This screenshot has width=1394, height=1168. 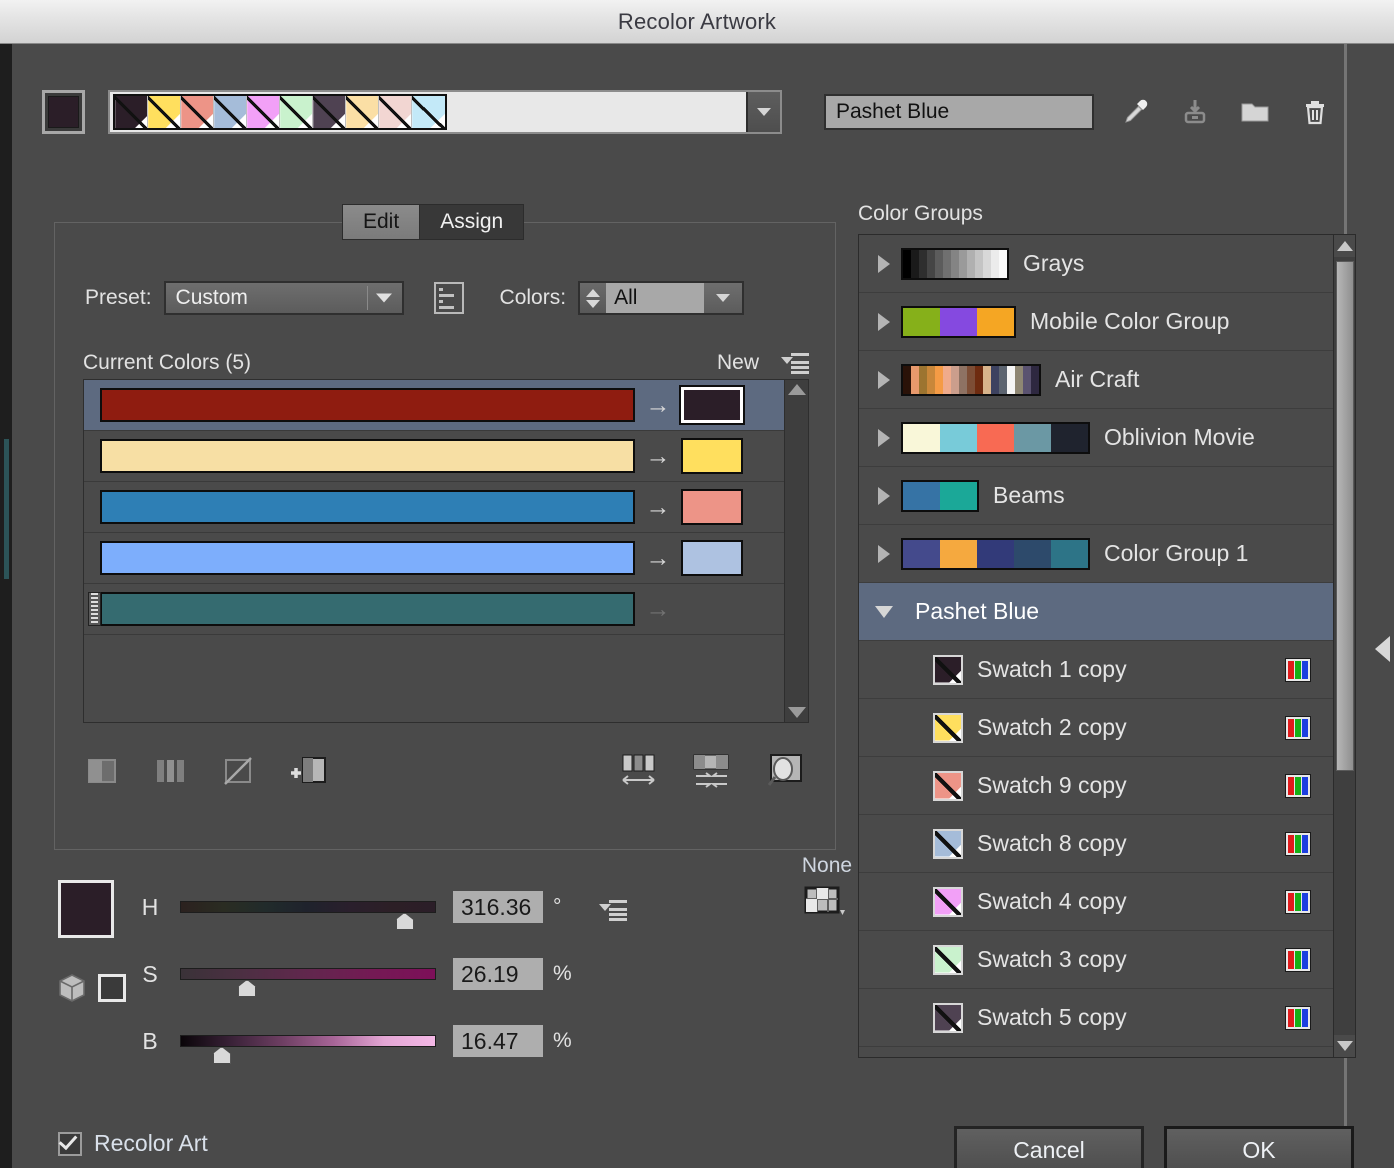 I want to click on colors-value: All, so click(x=655, y=298).